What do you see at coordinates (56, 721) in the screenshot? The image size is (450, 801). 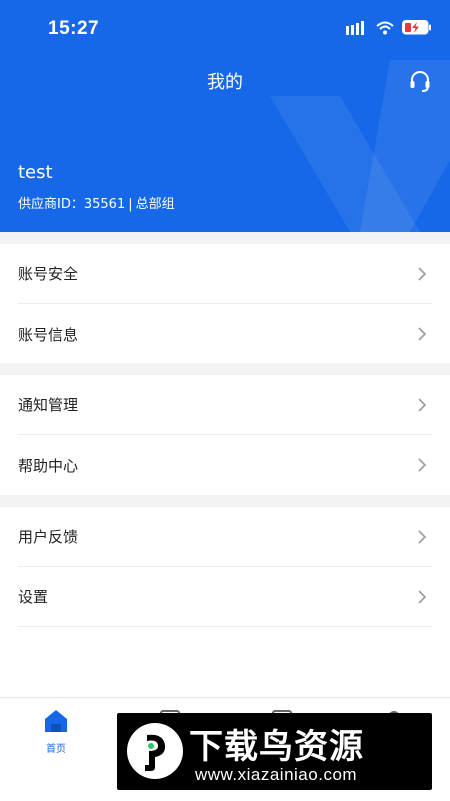 I see `home-icon` at bounding box center [56, 721].